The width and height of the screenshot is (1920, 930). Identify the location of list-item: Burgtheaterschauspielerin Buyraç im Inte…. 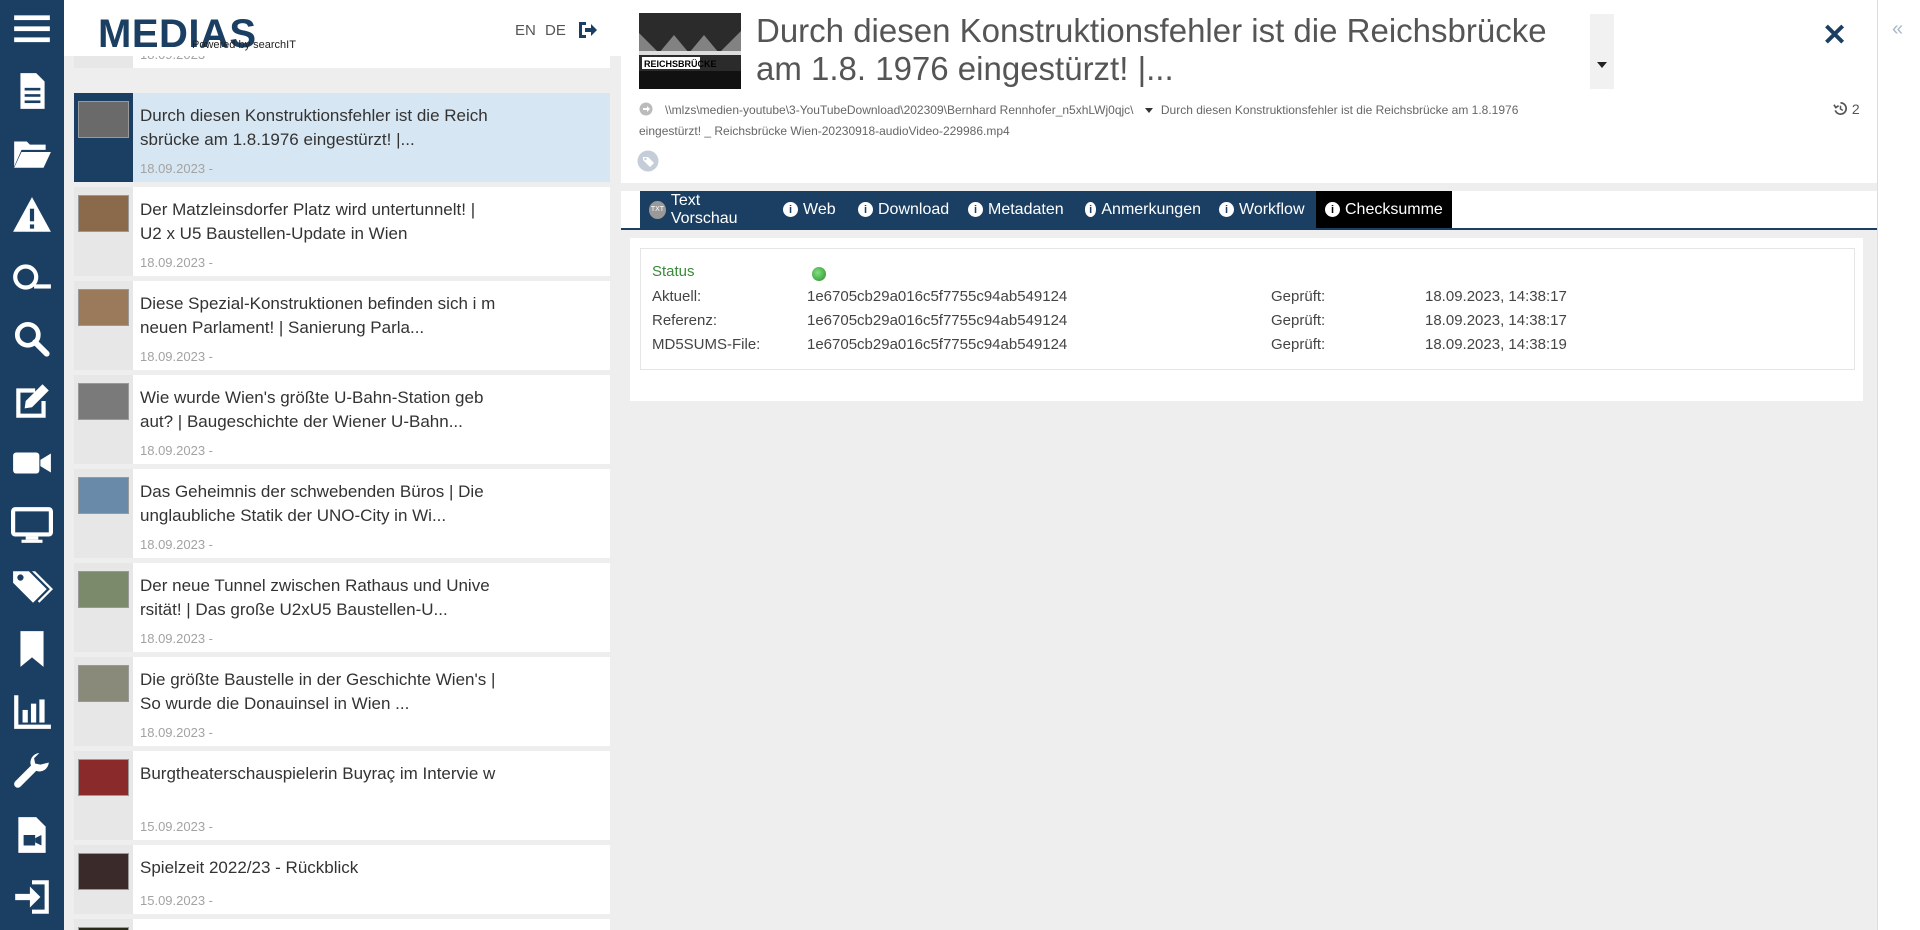
(342, 795).